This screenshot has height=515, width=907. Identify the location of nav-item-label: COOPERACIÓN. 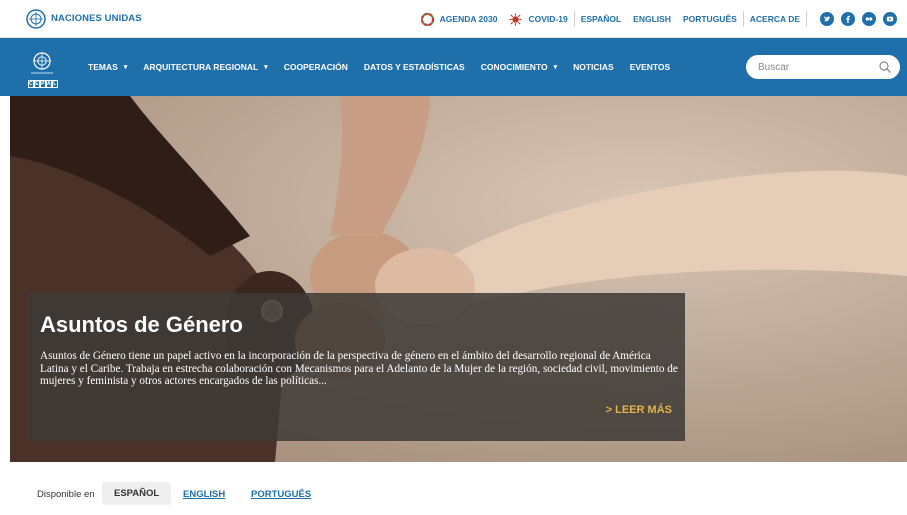
(315, 67).